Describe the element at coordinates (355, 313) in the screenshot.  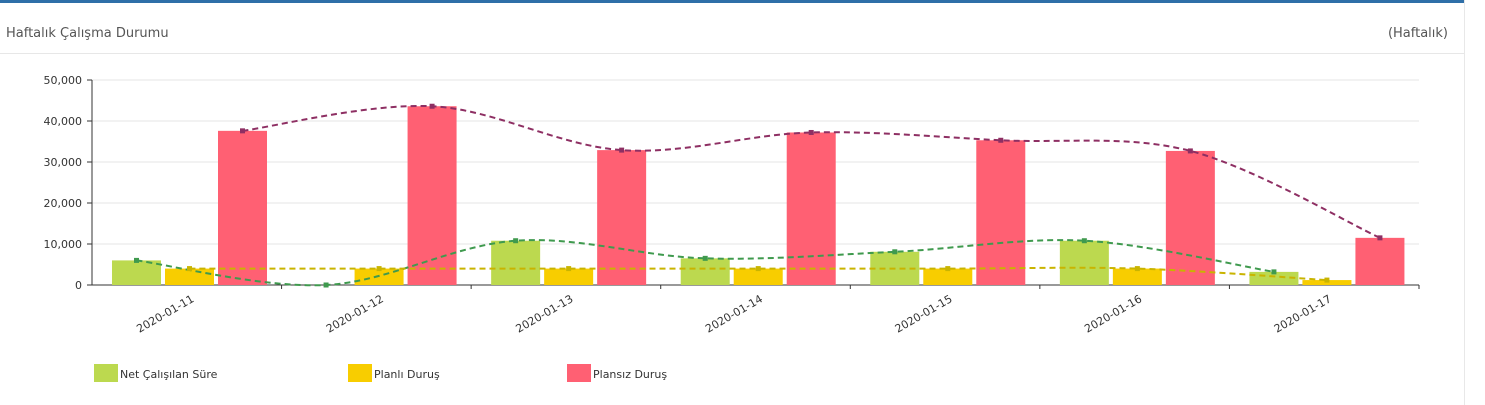
I see `x-tick-label: 2020-01-12` at that location.